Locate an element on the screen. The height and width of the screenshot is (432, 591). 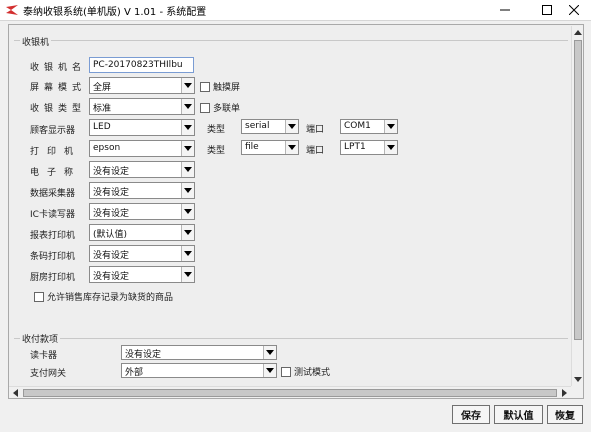
cashier-name-input: PC-20170823THIlbu is located at coordinates (141, 65).